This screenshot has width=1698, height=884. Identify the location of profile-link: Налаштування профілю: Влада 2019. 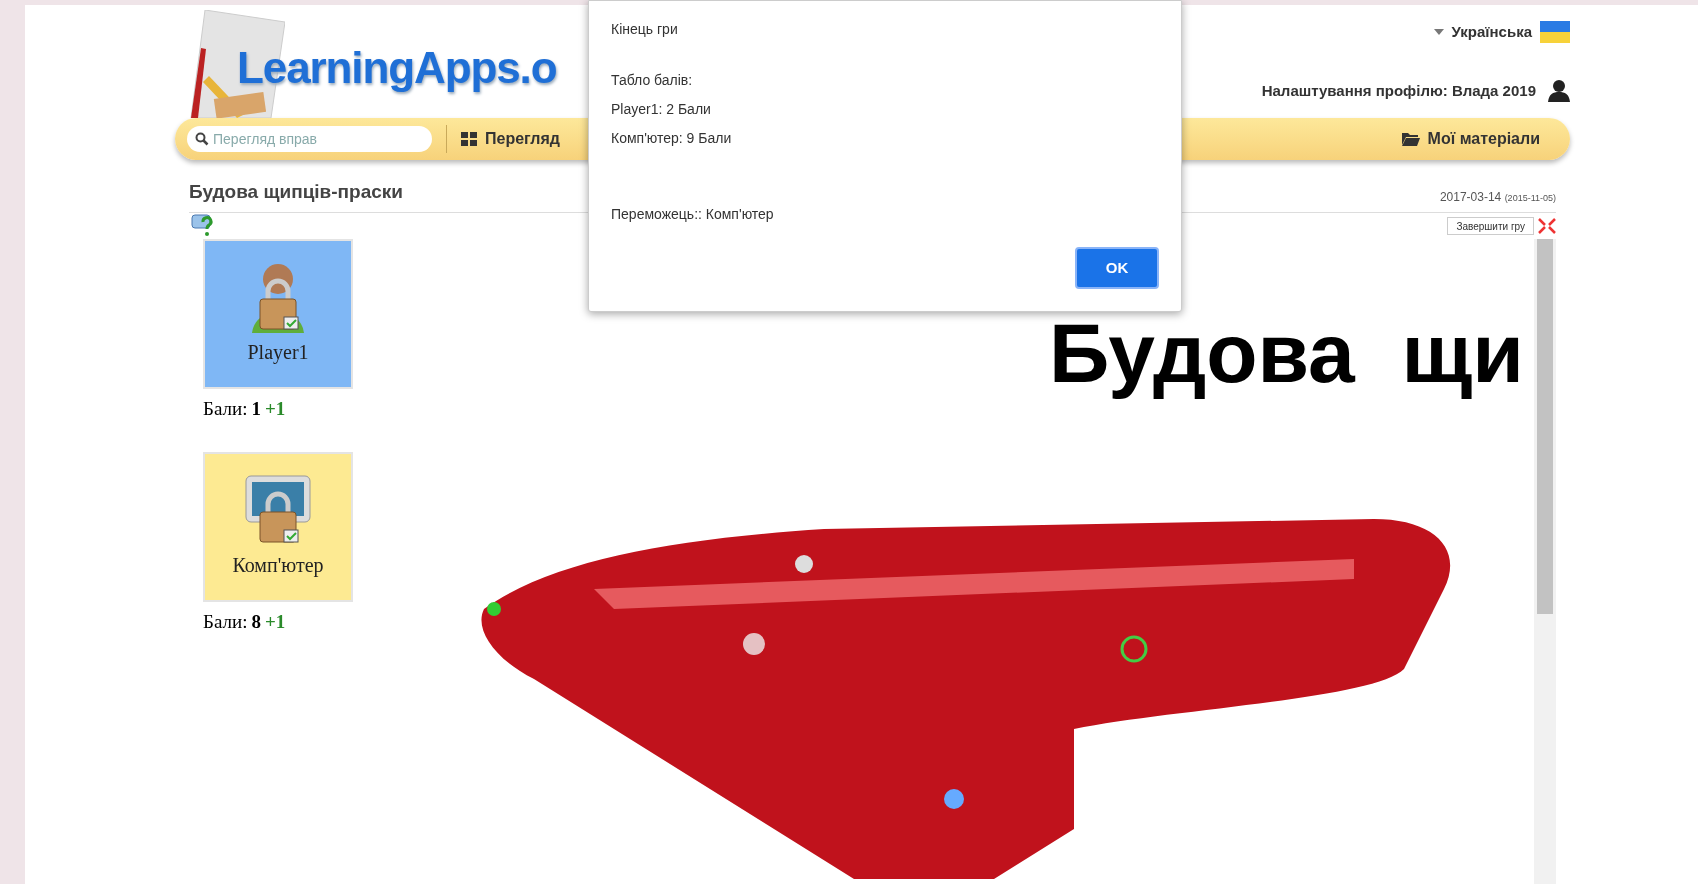
(1398, 90).